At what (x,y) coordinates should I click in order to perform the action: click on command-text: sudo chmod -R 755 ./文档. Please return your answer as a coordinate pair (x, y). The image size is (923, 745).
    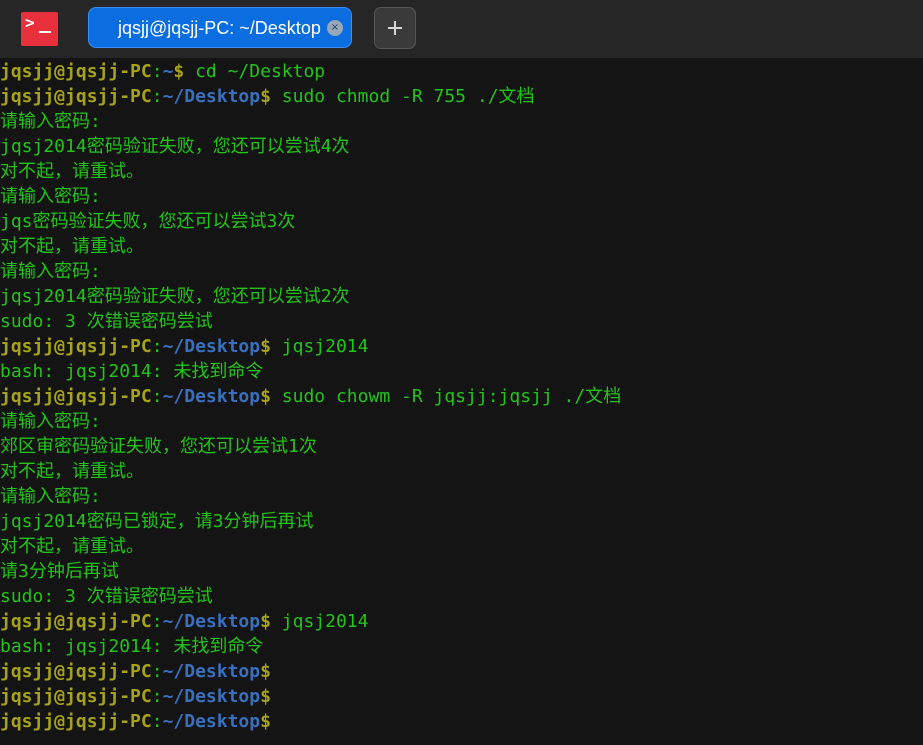
    Looking at the image, I should click on (402, 96).